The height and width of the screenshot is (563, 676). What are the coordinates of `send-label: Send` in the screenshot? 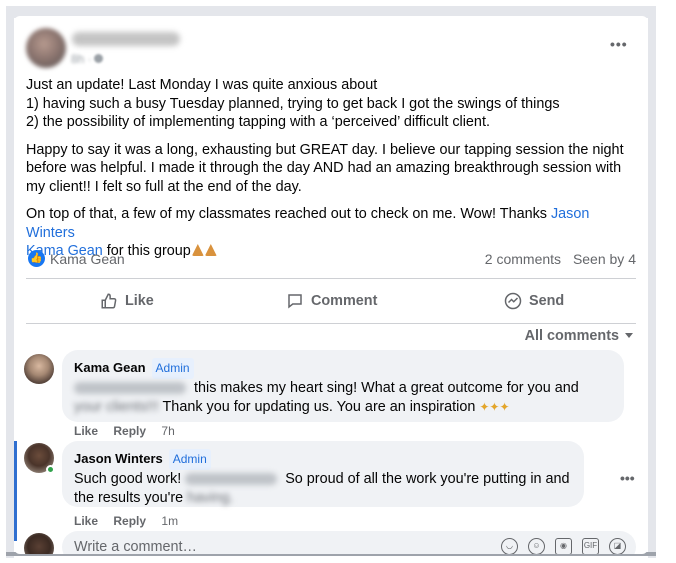 It's located at (547, 301).